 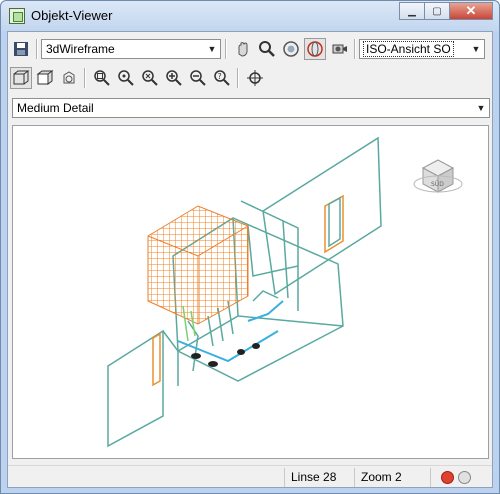 I want to click on zoom-center-icon, so click(x=126, y=78).